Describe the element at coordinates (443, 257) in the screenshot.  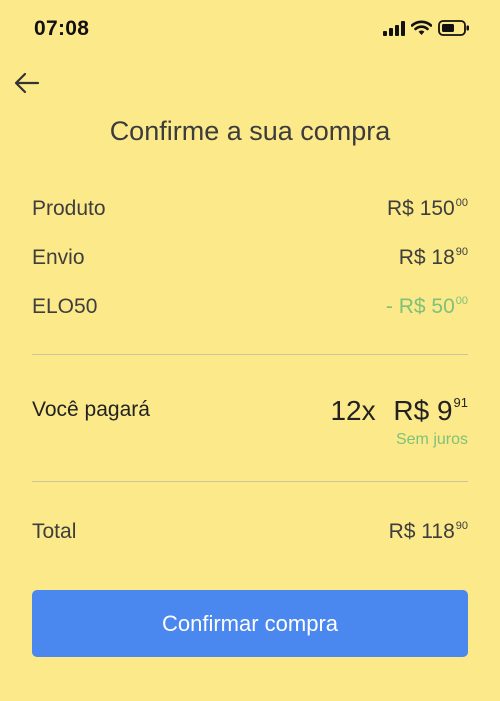
I see `price-whole: 18` at that location.